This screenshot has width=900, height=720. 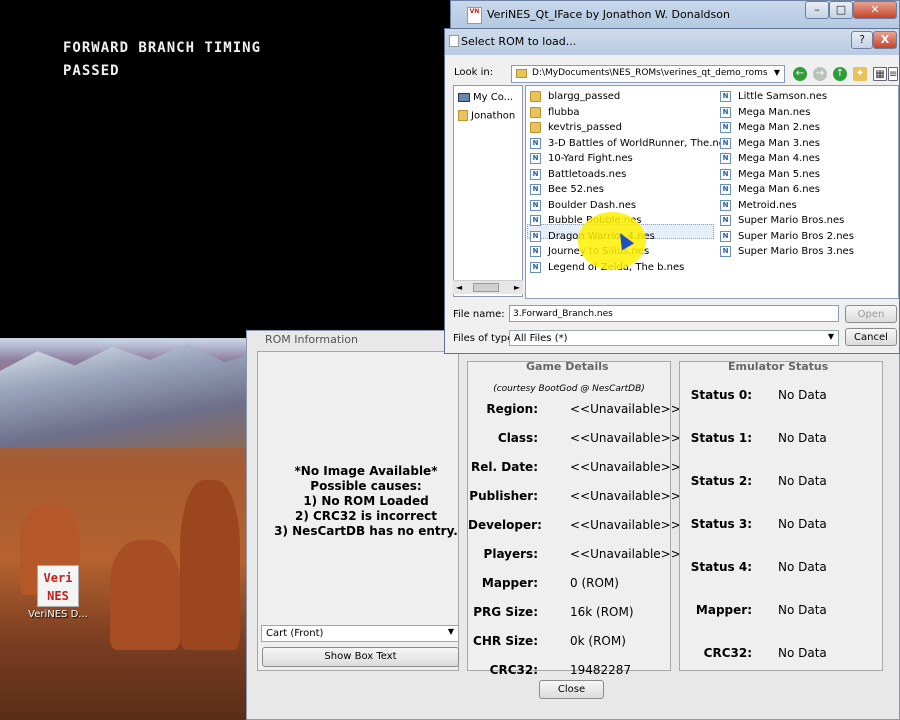 I want to click on file-name: Mega Man.nes, so click(x=774, y=112).